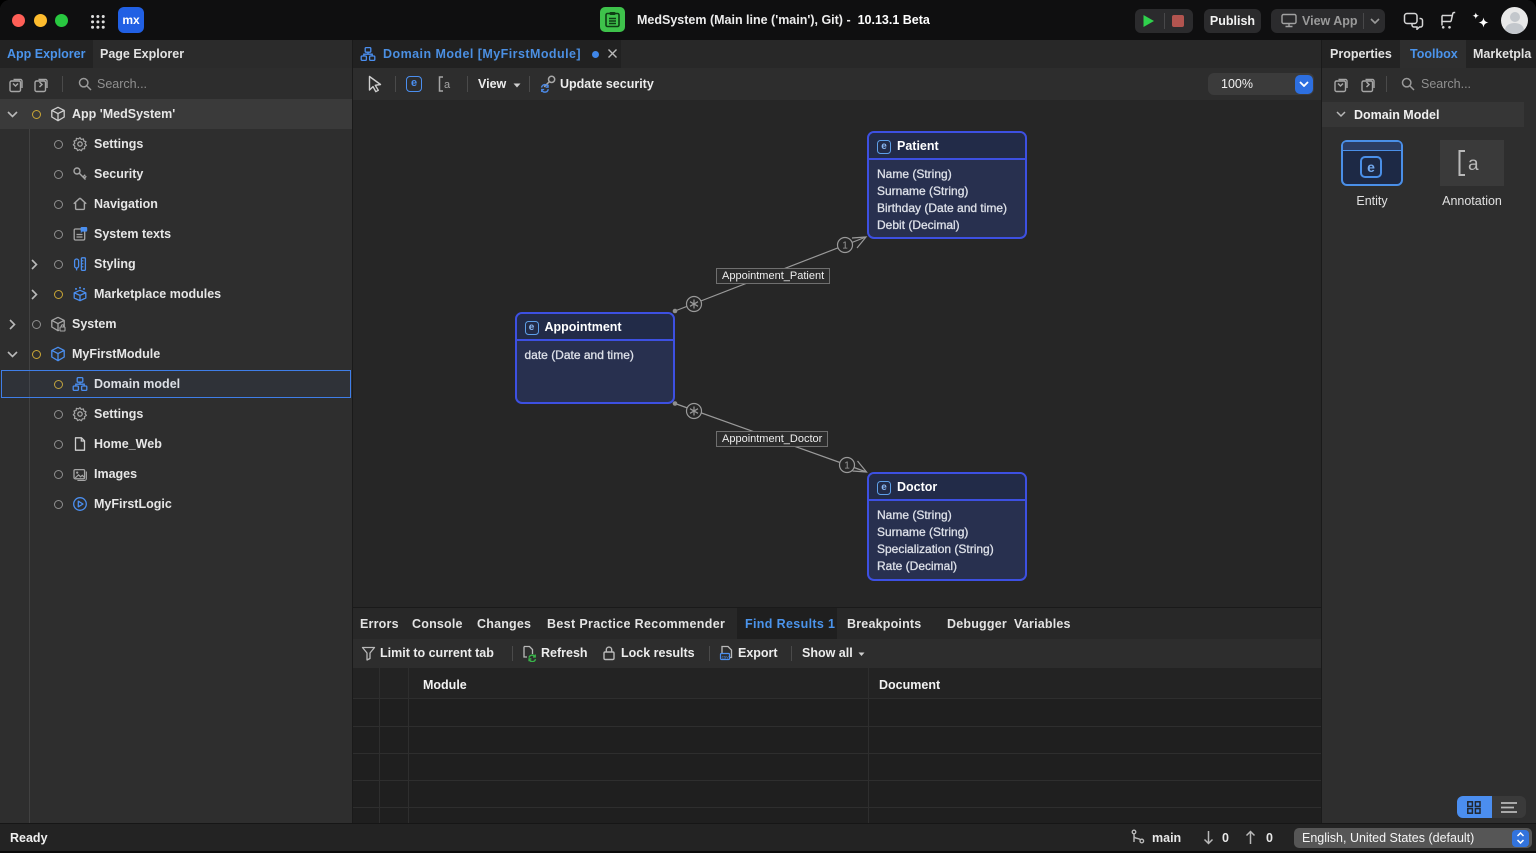  I want to click on svg-text: csv, so click(726, 656).